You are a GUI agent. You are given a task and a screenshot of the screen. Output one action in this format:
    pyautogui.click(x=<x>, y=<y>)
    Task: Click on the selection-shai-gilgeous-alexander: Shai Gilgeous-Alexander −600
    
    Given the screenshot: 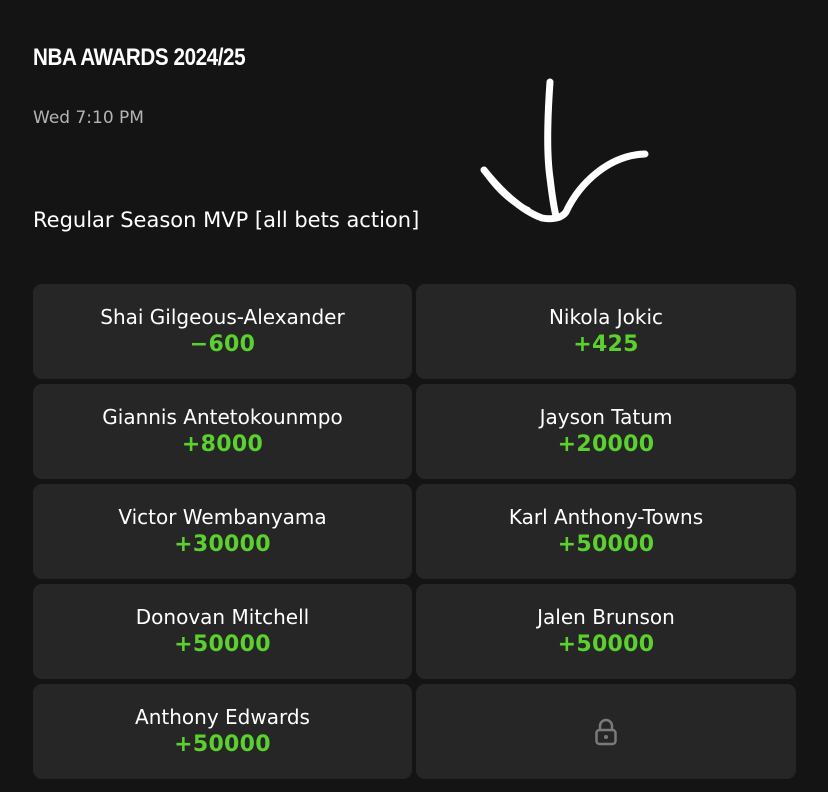 What is the action you would take?
    pyautogui.click(x=222, y=331)
    